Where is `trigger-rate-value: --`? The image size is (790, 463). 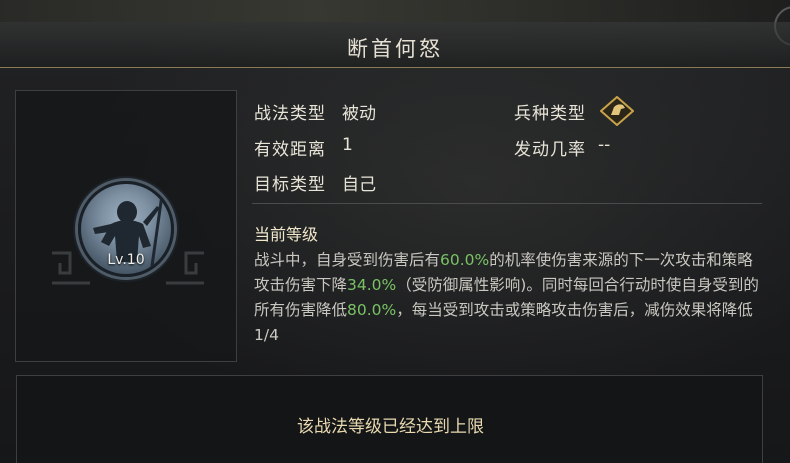
trigger-rate-value: -- is located at coordinates (604, 145).